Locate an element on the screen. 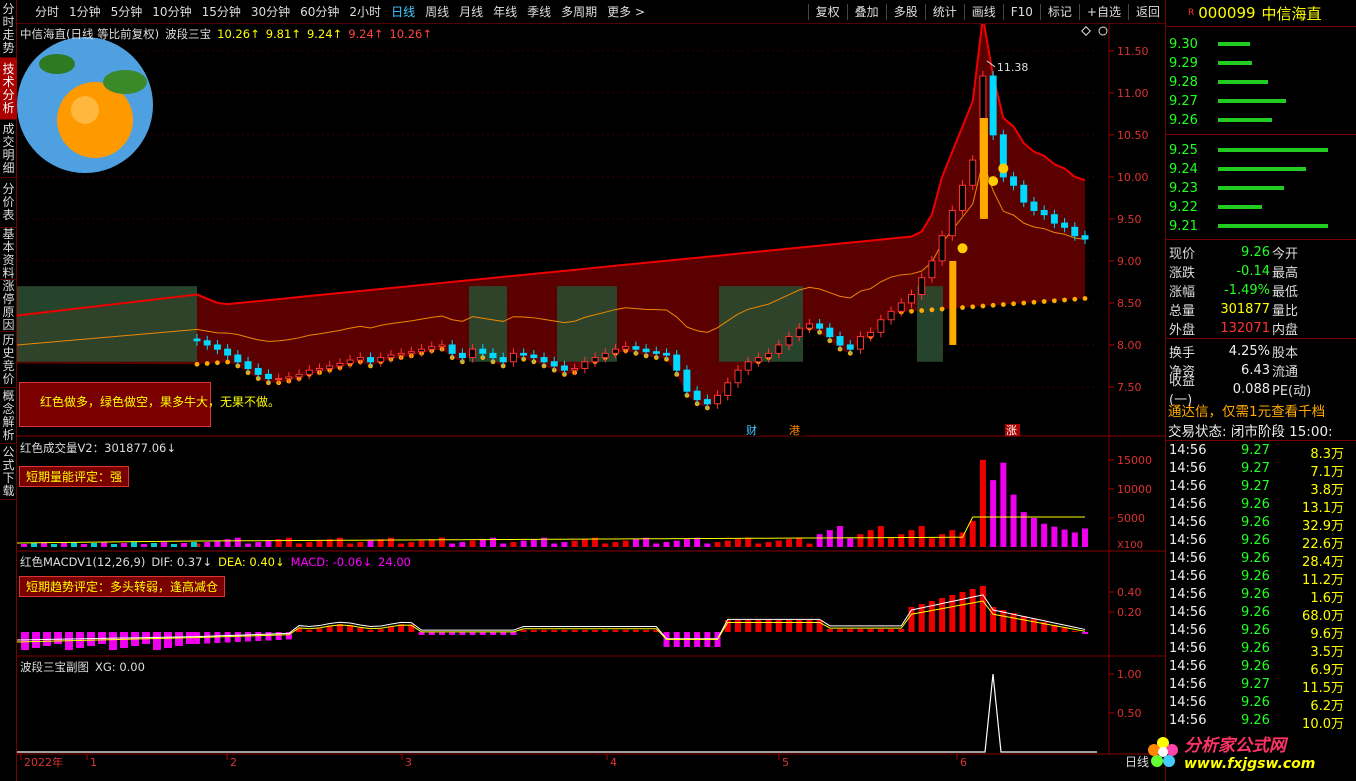 The image size is (1356, 781). toolbar-button: F10 is located at coordinates (1022, 12).